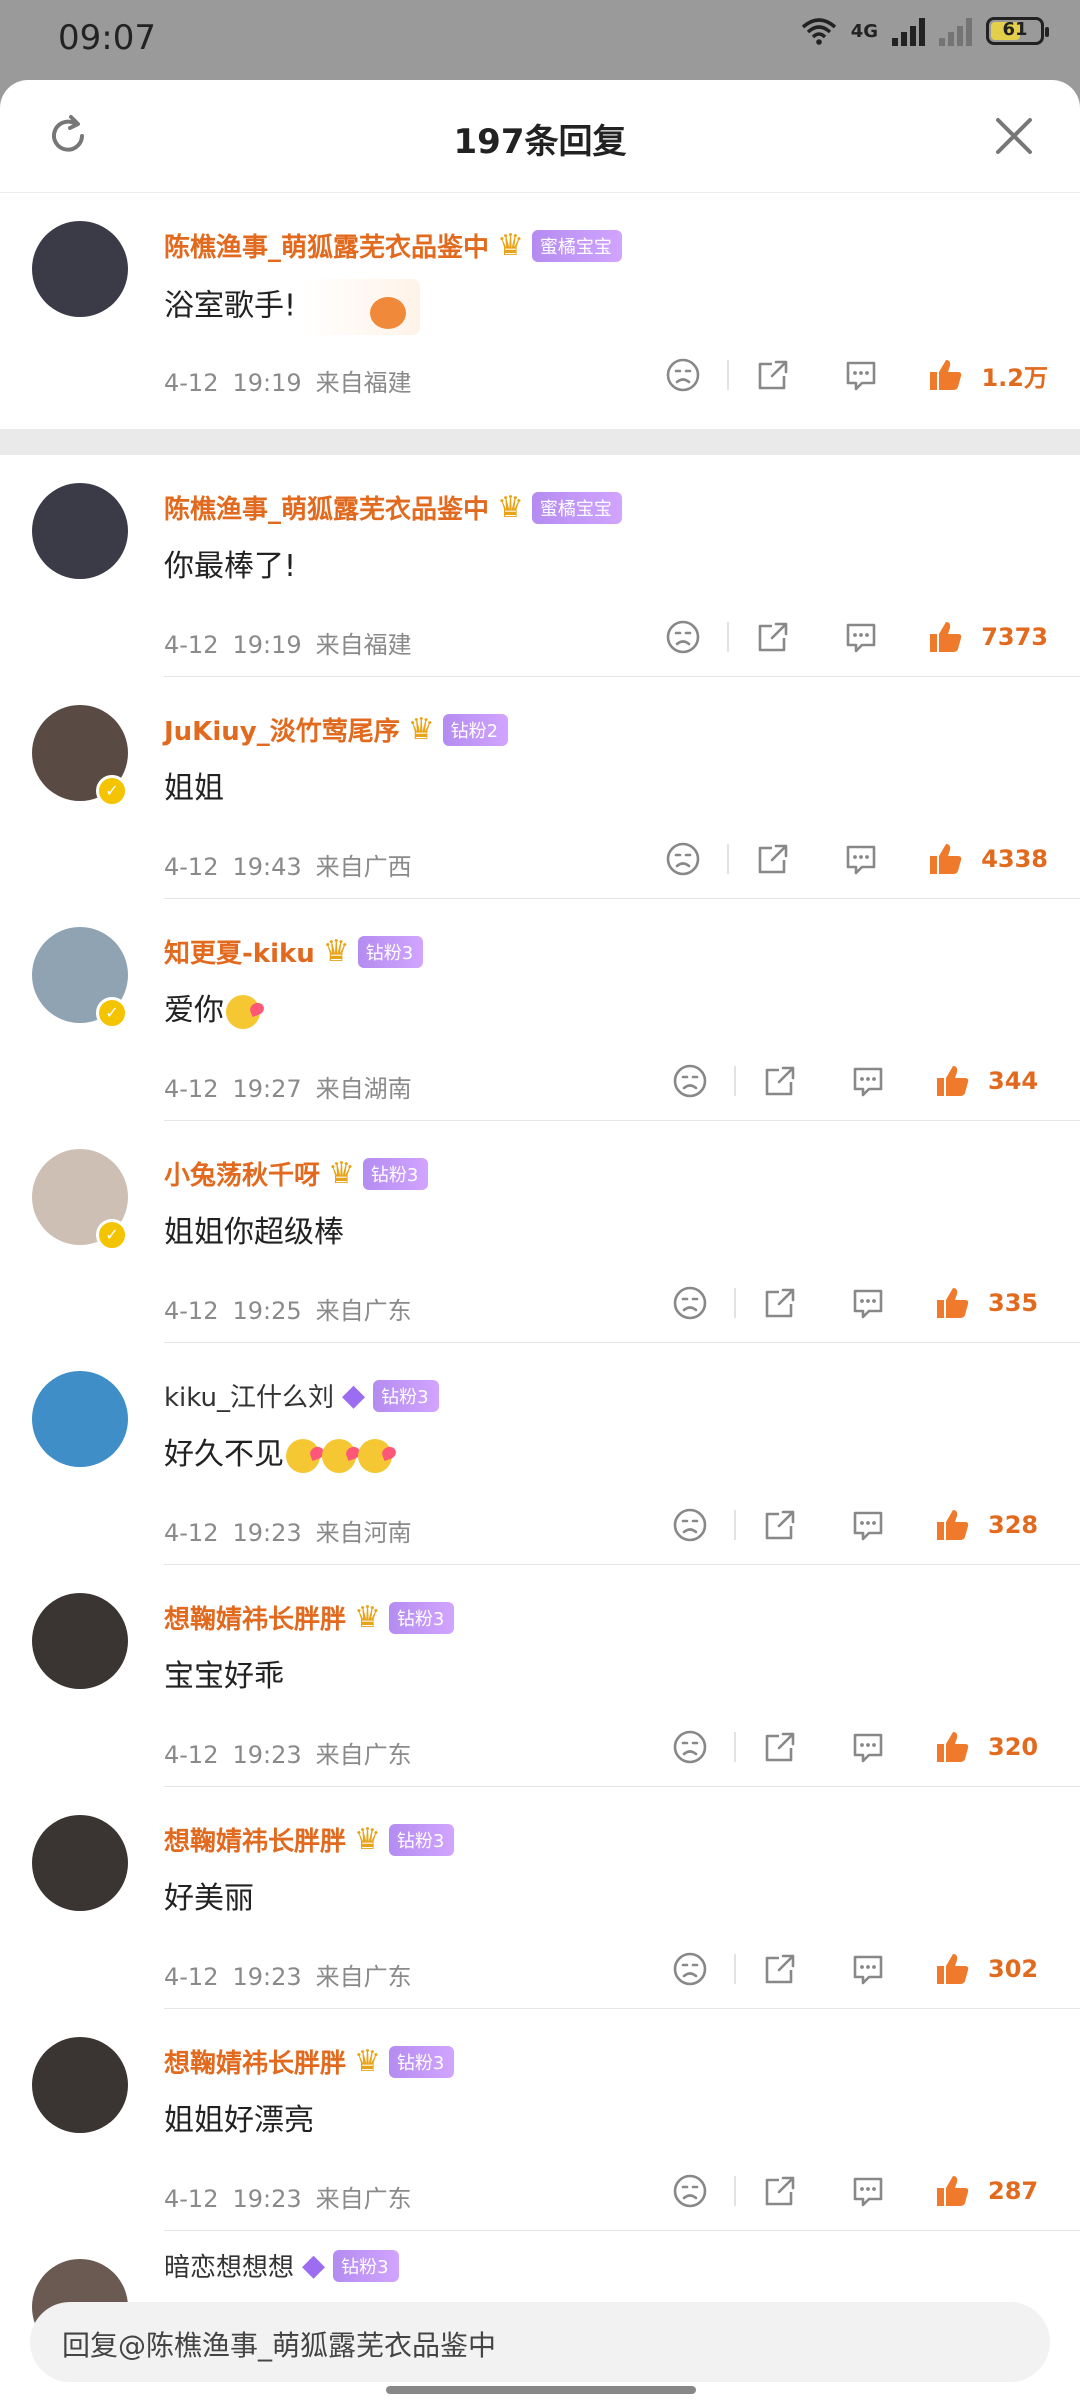 This screenshot has width=1080, height=2400. What do you see at coordinates (267, 383) in the screenshot?
I see `comment-time: 19:19` at bounding box center [267, 383].